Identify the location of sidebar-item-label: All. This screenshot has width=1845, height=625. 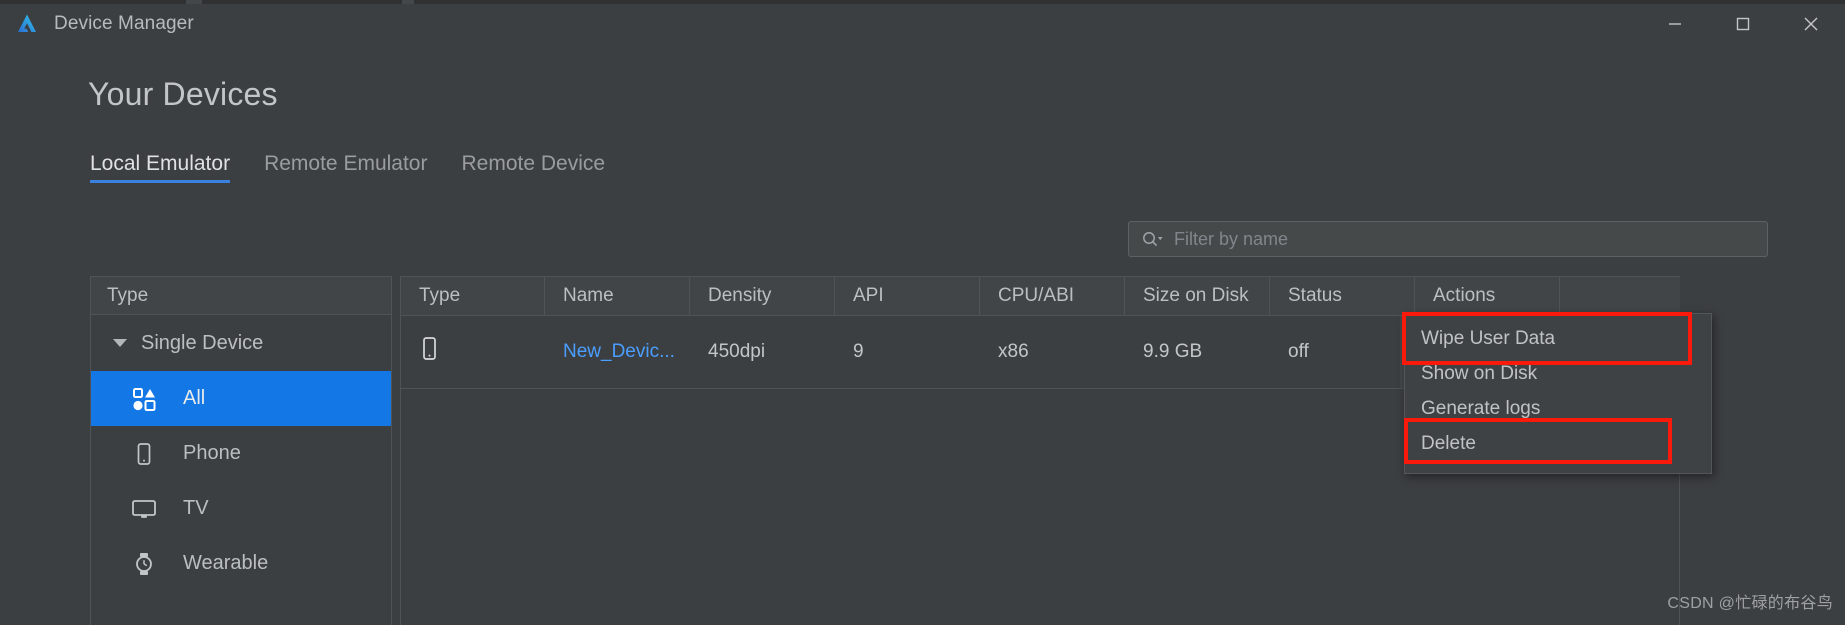
(194, 398).